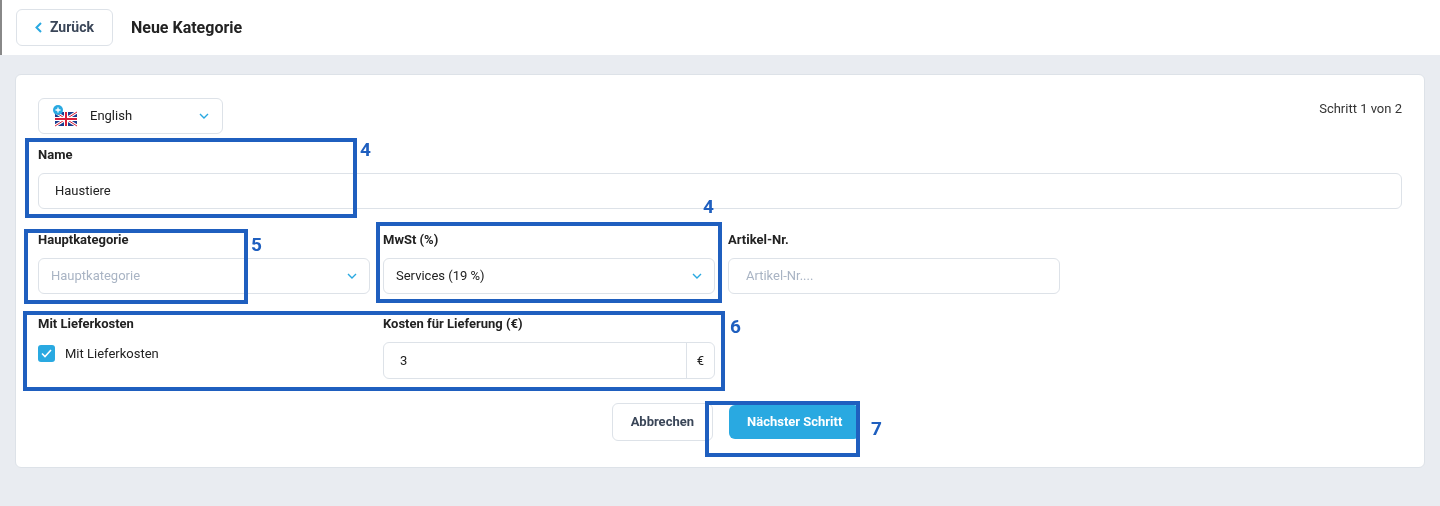  What do you see at coordinates (64, 27) in the screenshot?
I see `back-button: Zurück` at bounding box center [64, 27].